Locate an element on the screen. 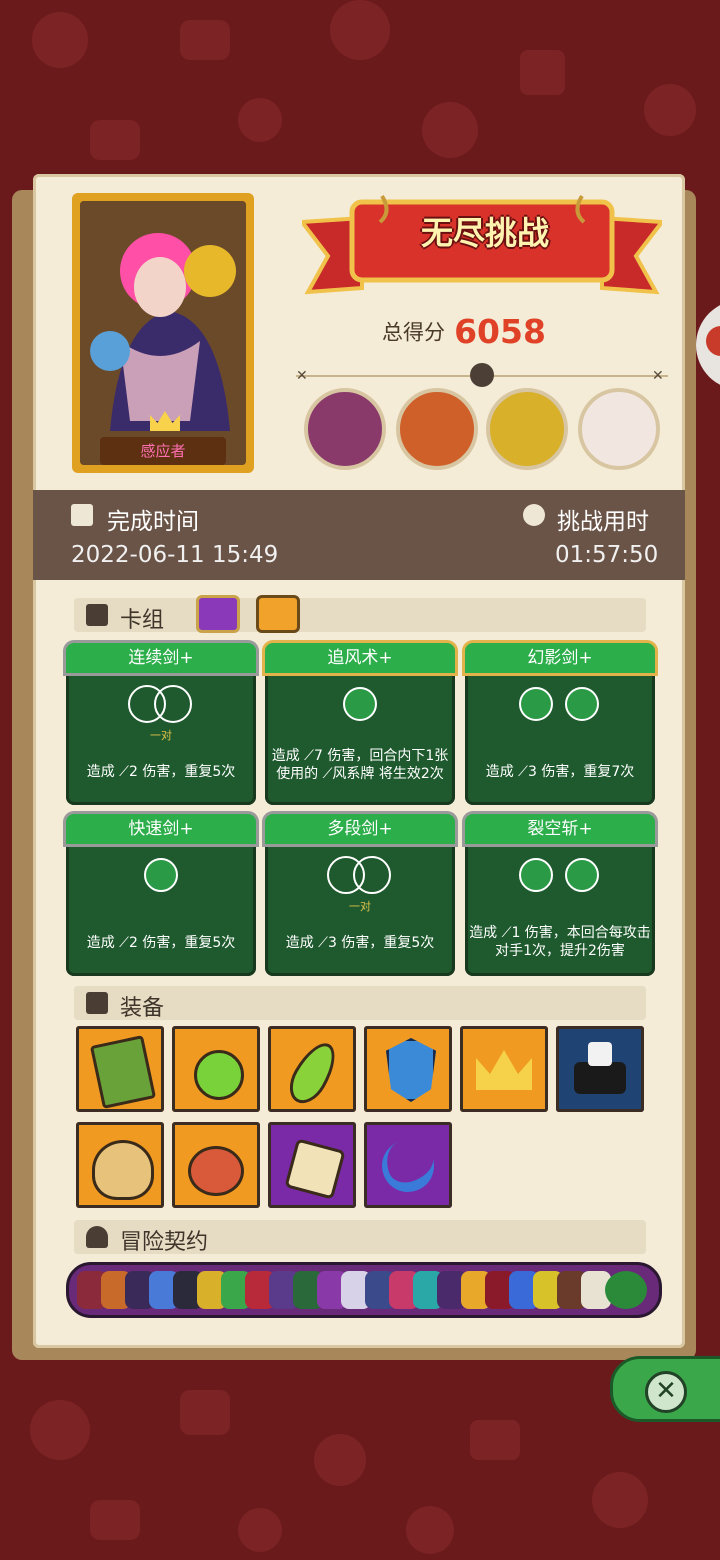 The image size is (720, 1560). card-title: 连续剑+ is located at coordinates (161, 658).